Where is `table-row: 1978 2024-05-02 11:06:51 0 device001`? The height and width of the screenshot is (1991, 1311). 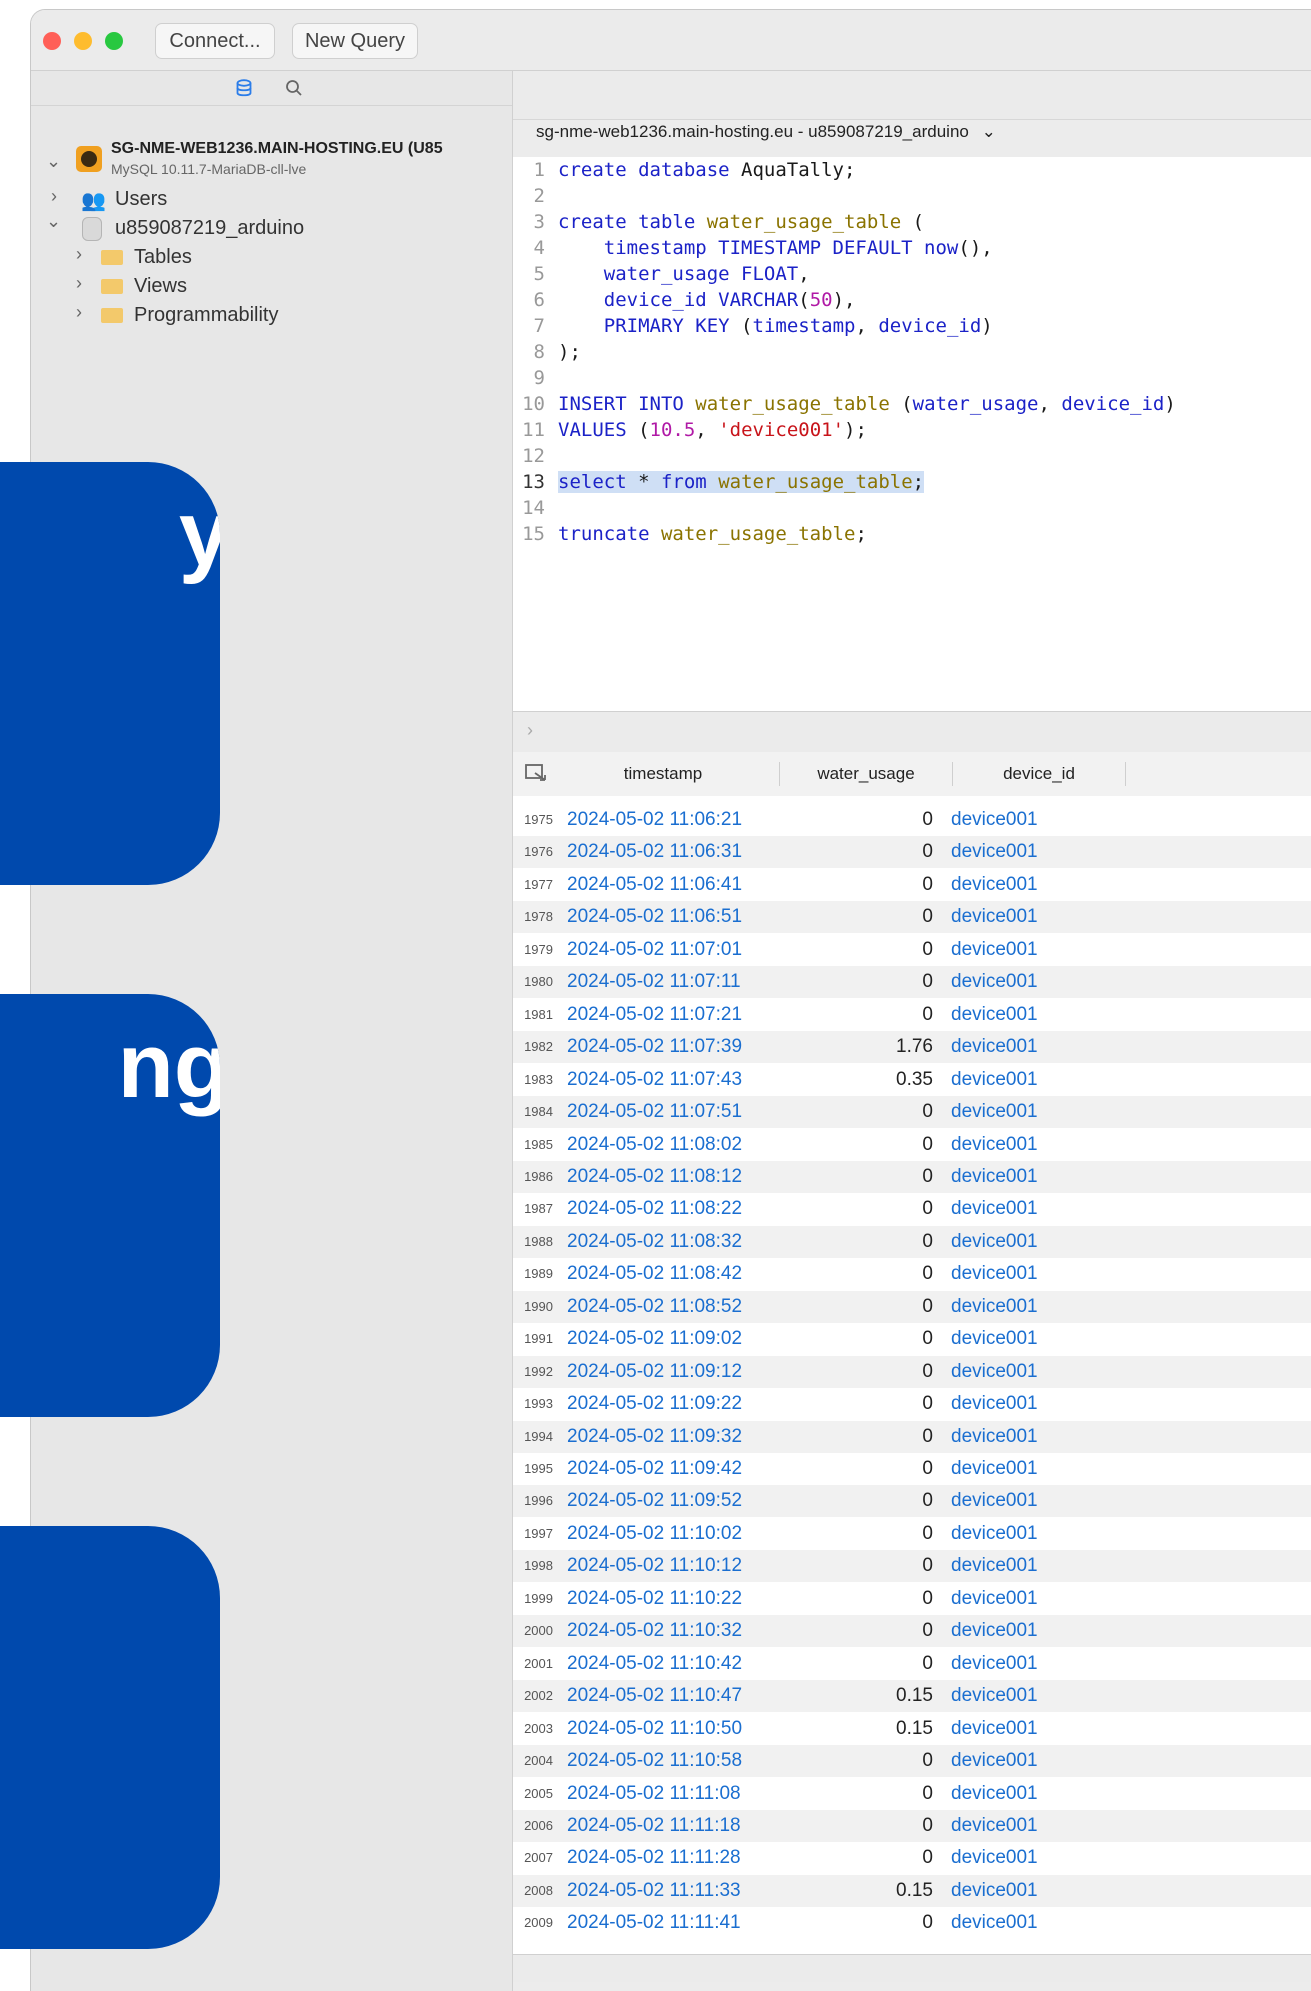
table-row: 1978 2024-05-02 11:06:51 0 device001 is located at coordinates (912, 917).